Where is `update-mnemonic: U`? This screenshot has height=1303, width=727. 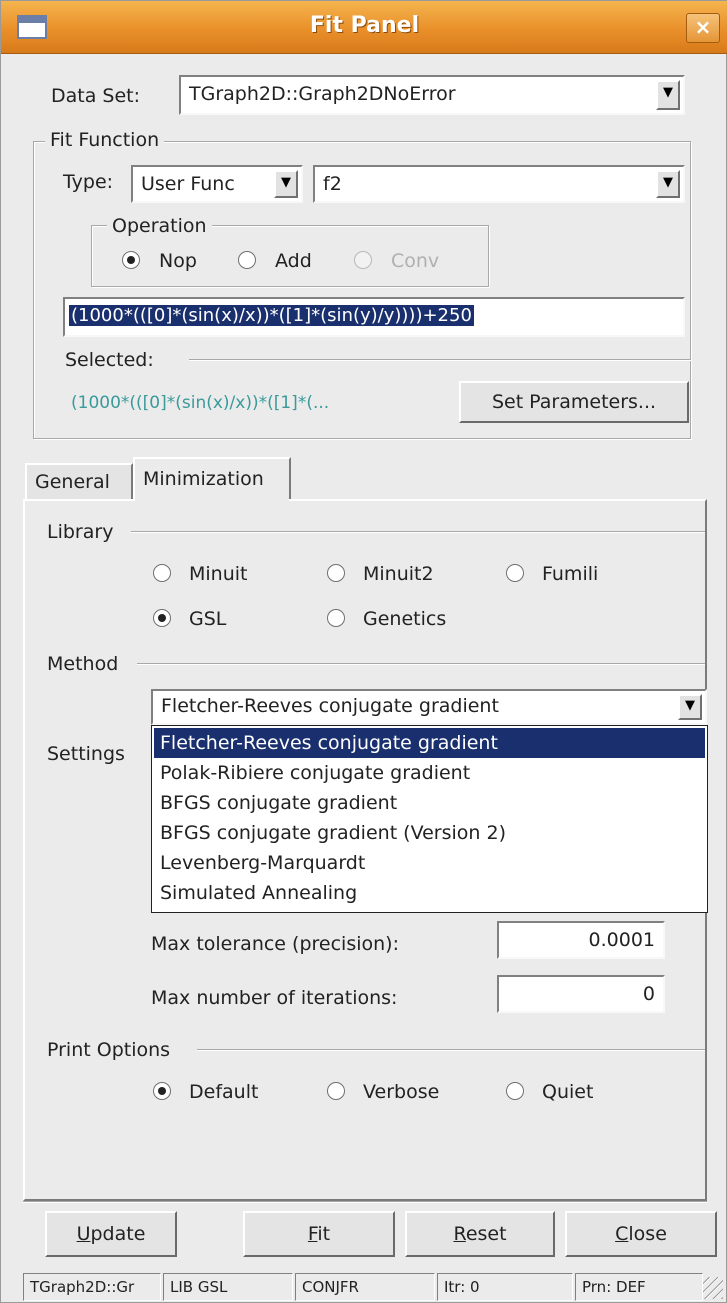
update-mnemonic: U is located at coordinates (83, 1234).